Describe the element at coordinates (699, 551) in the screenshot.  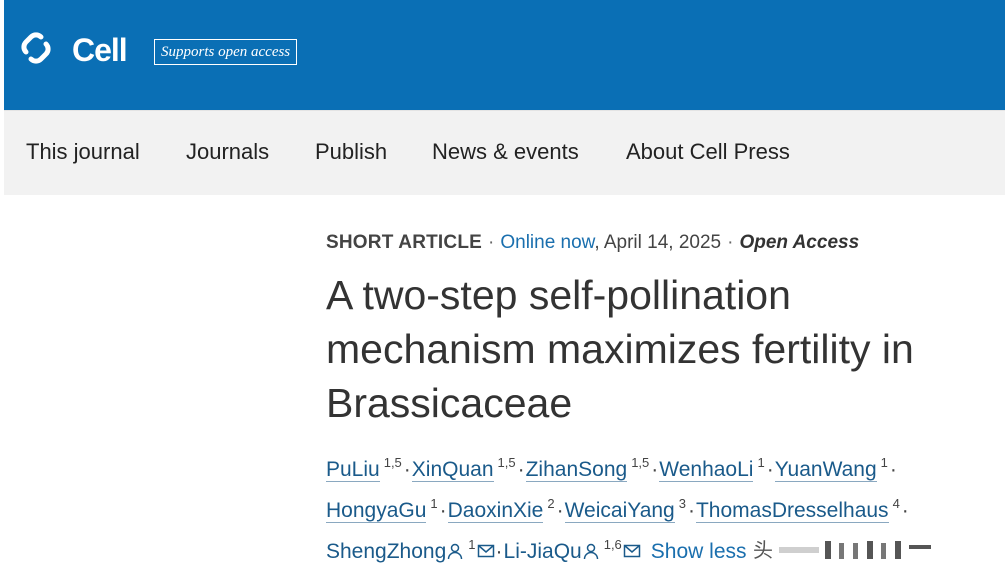
I see `show-less-button: Show less` at that location.